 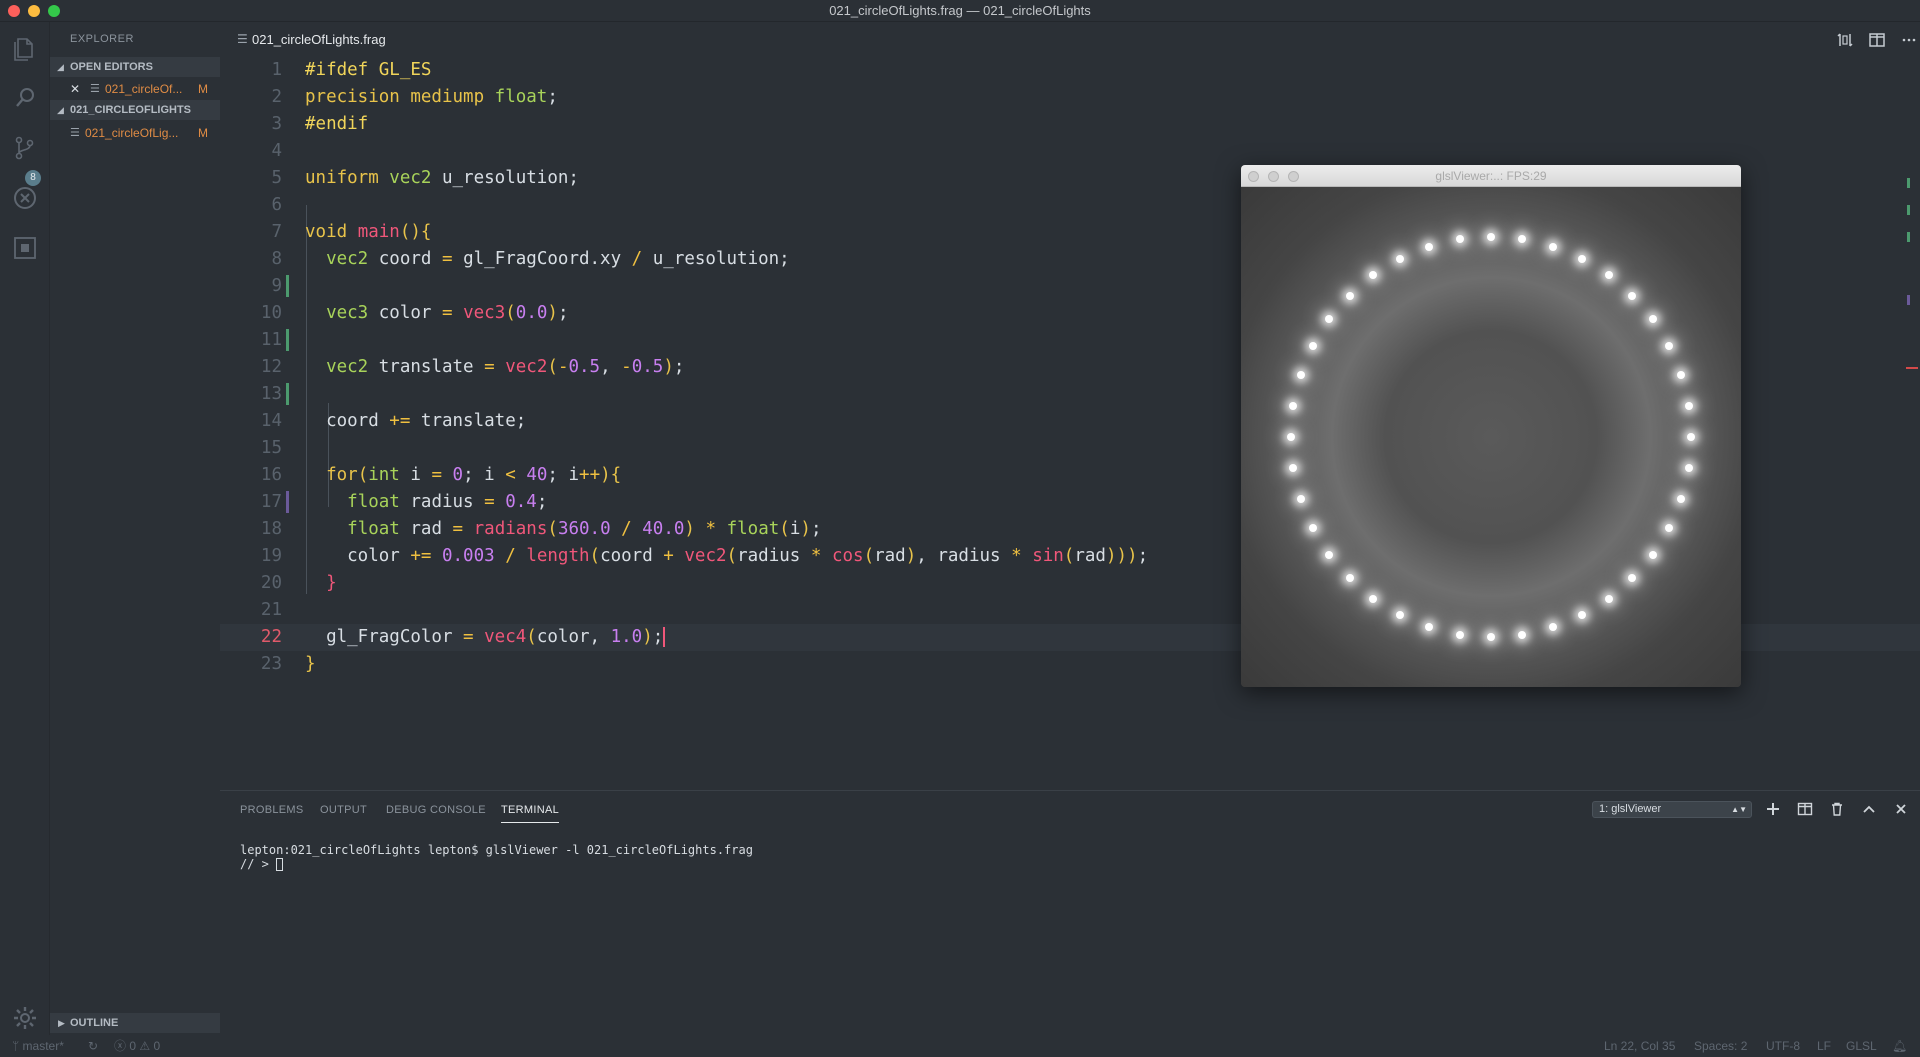 What do you see at coordinates (272, 810) in the screenshot?
I see `tab-problems: PROBLEMS` at bounding box center [272, 810].